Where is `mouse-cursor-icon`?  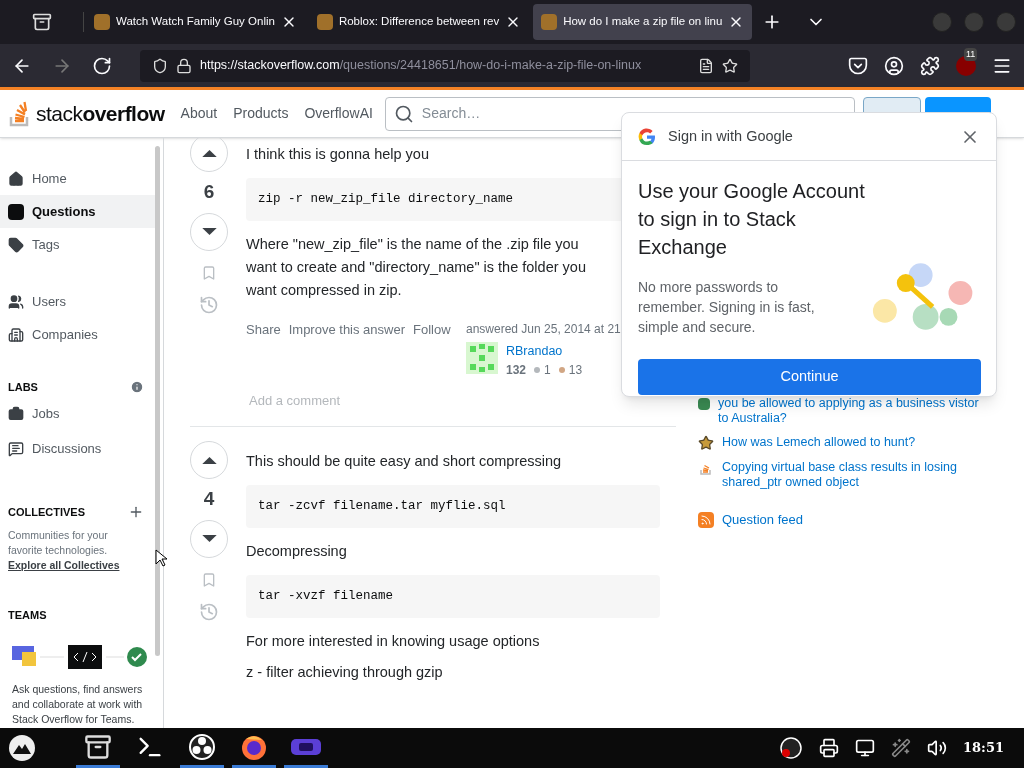
mouse-cursor-icon is located at coordinates (161, 558).